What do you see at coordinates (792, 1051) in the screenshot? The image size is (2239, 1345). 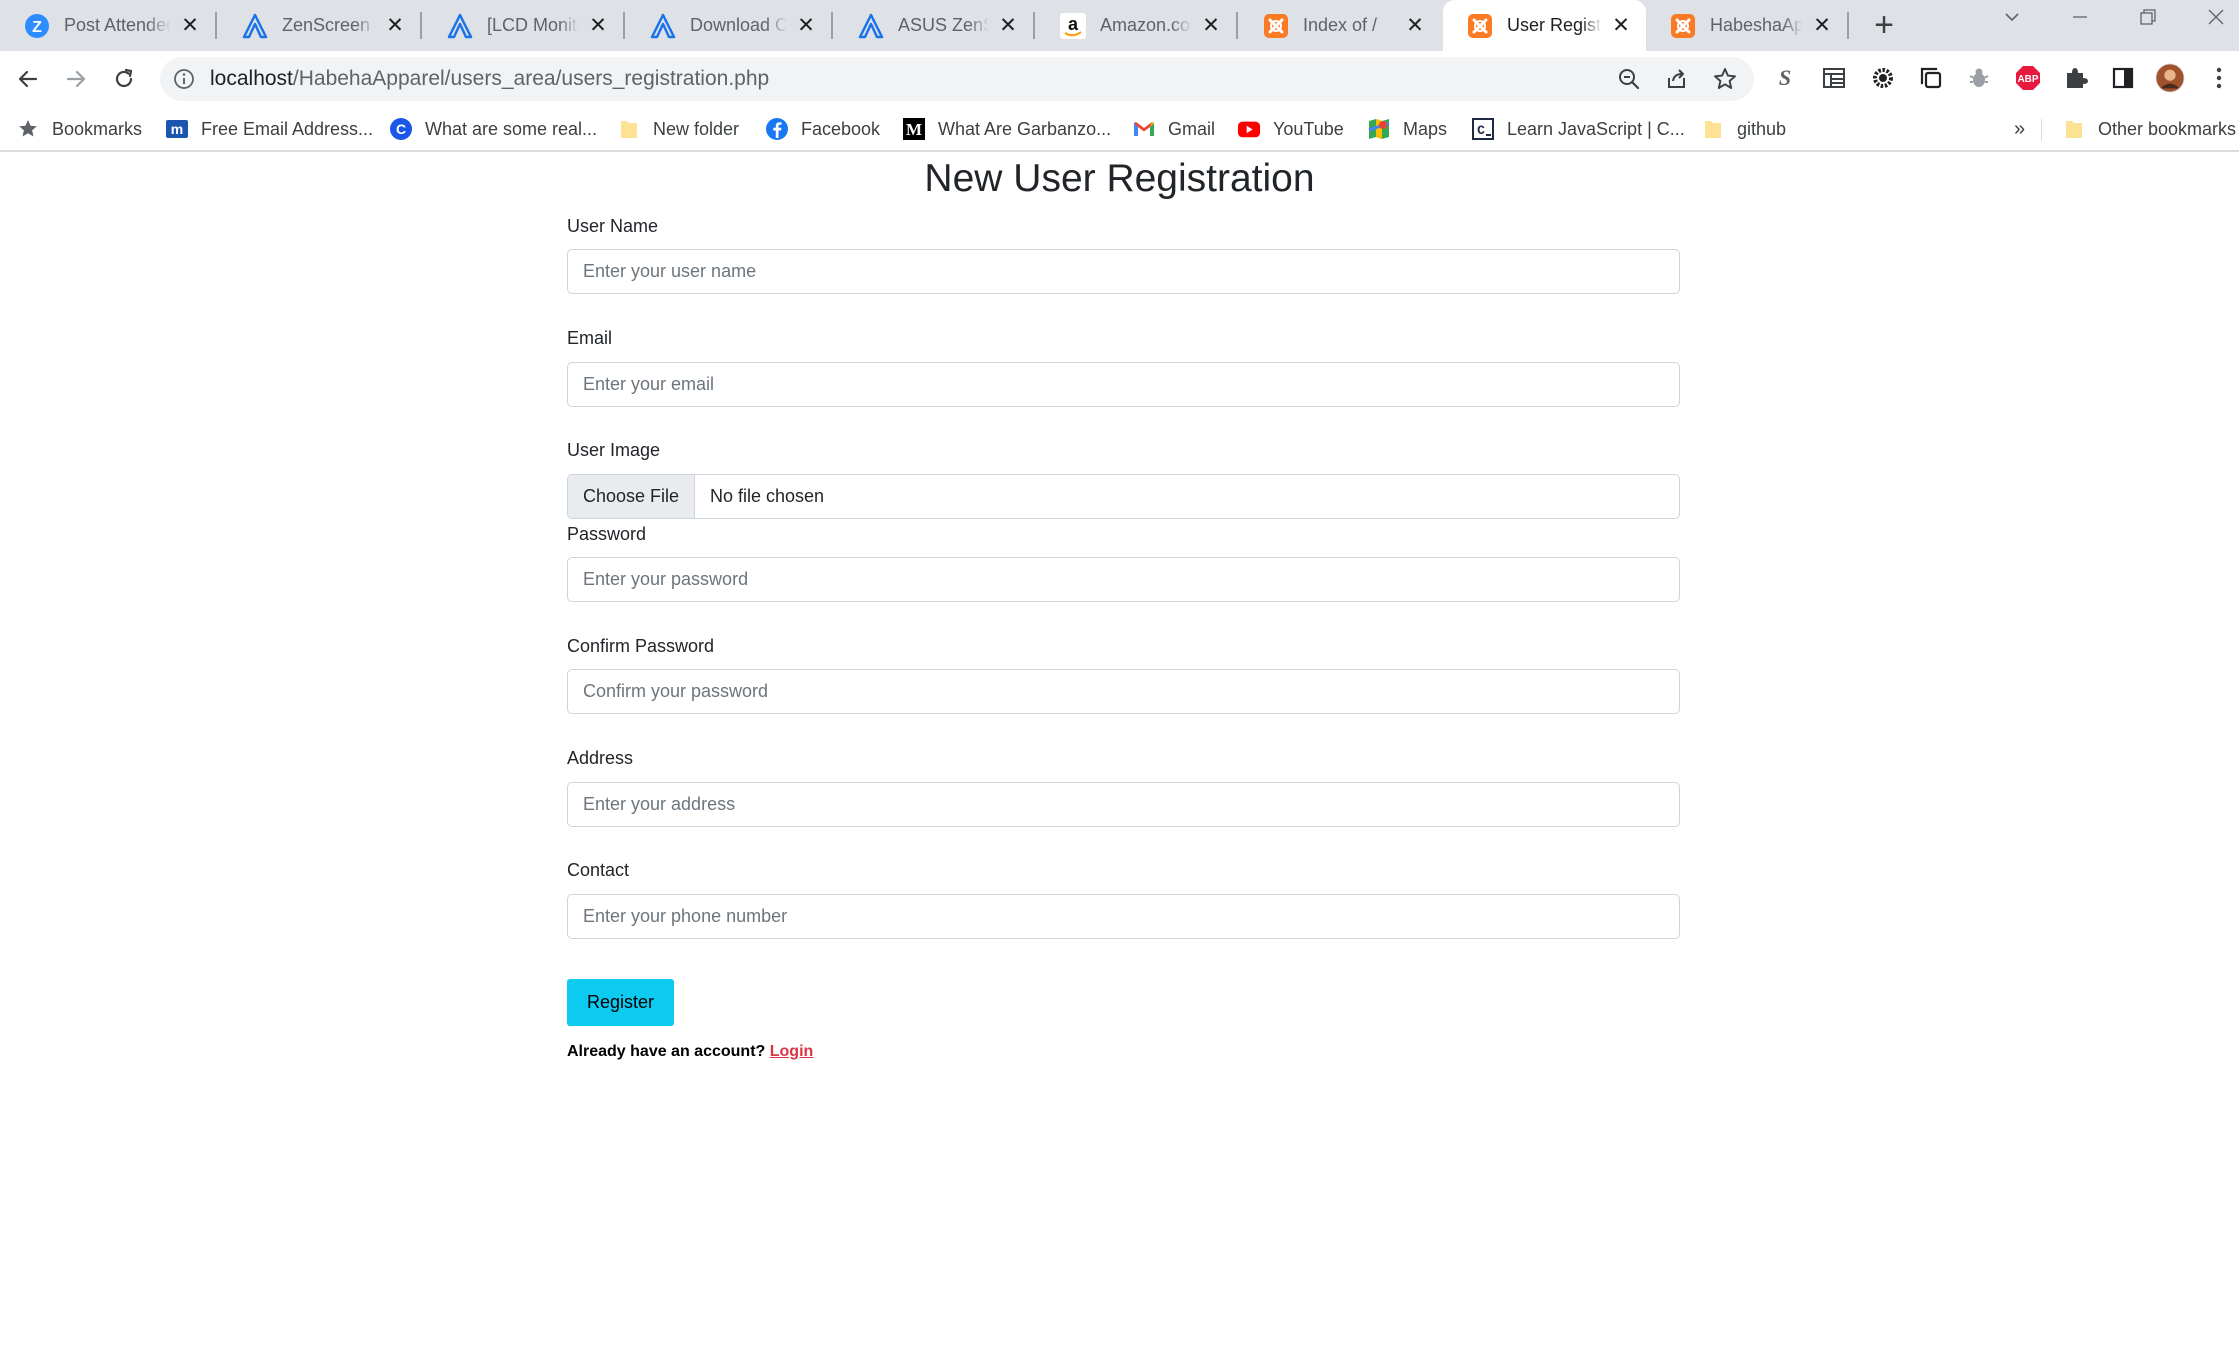 I see `login-link: Login` at bounding box center [792, 1051].